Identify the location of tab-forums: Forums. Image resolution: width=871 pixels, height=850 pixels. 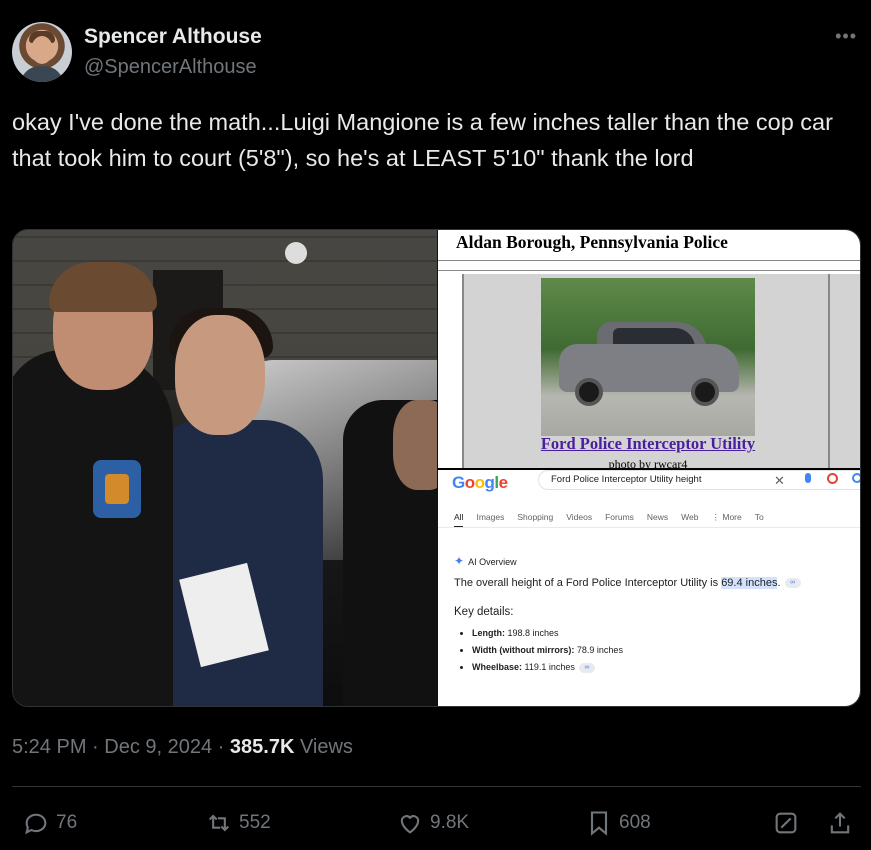
(619, 517).